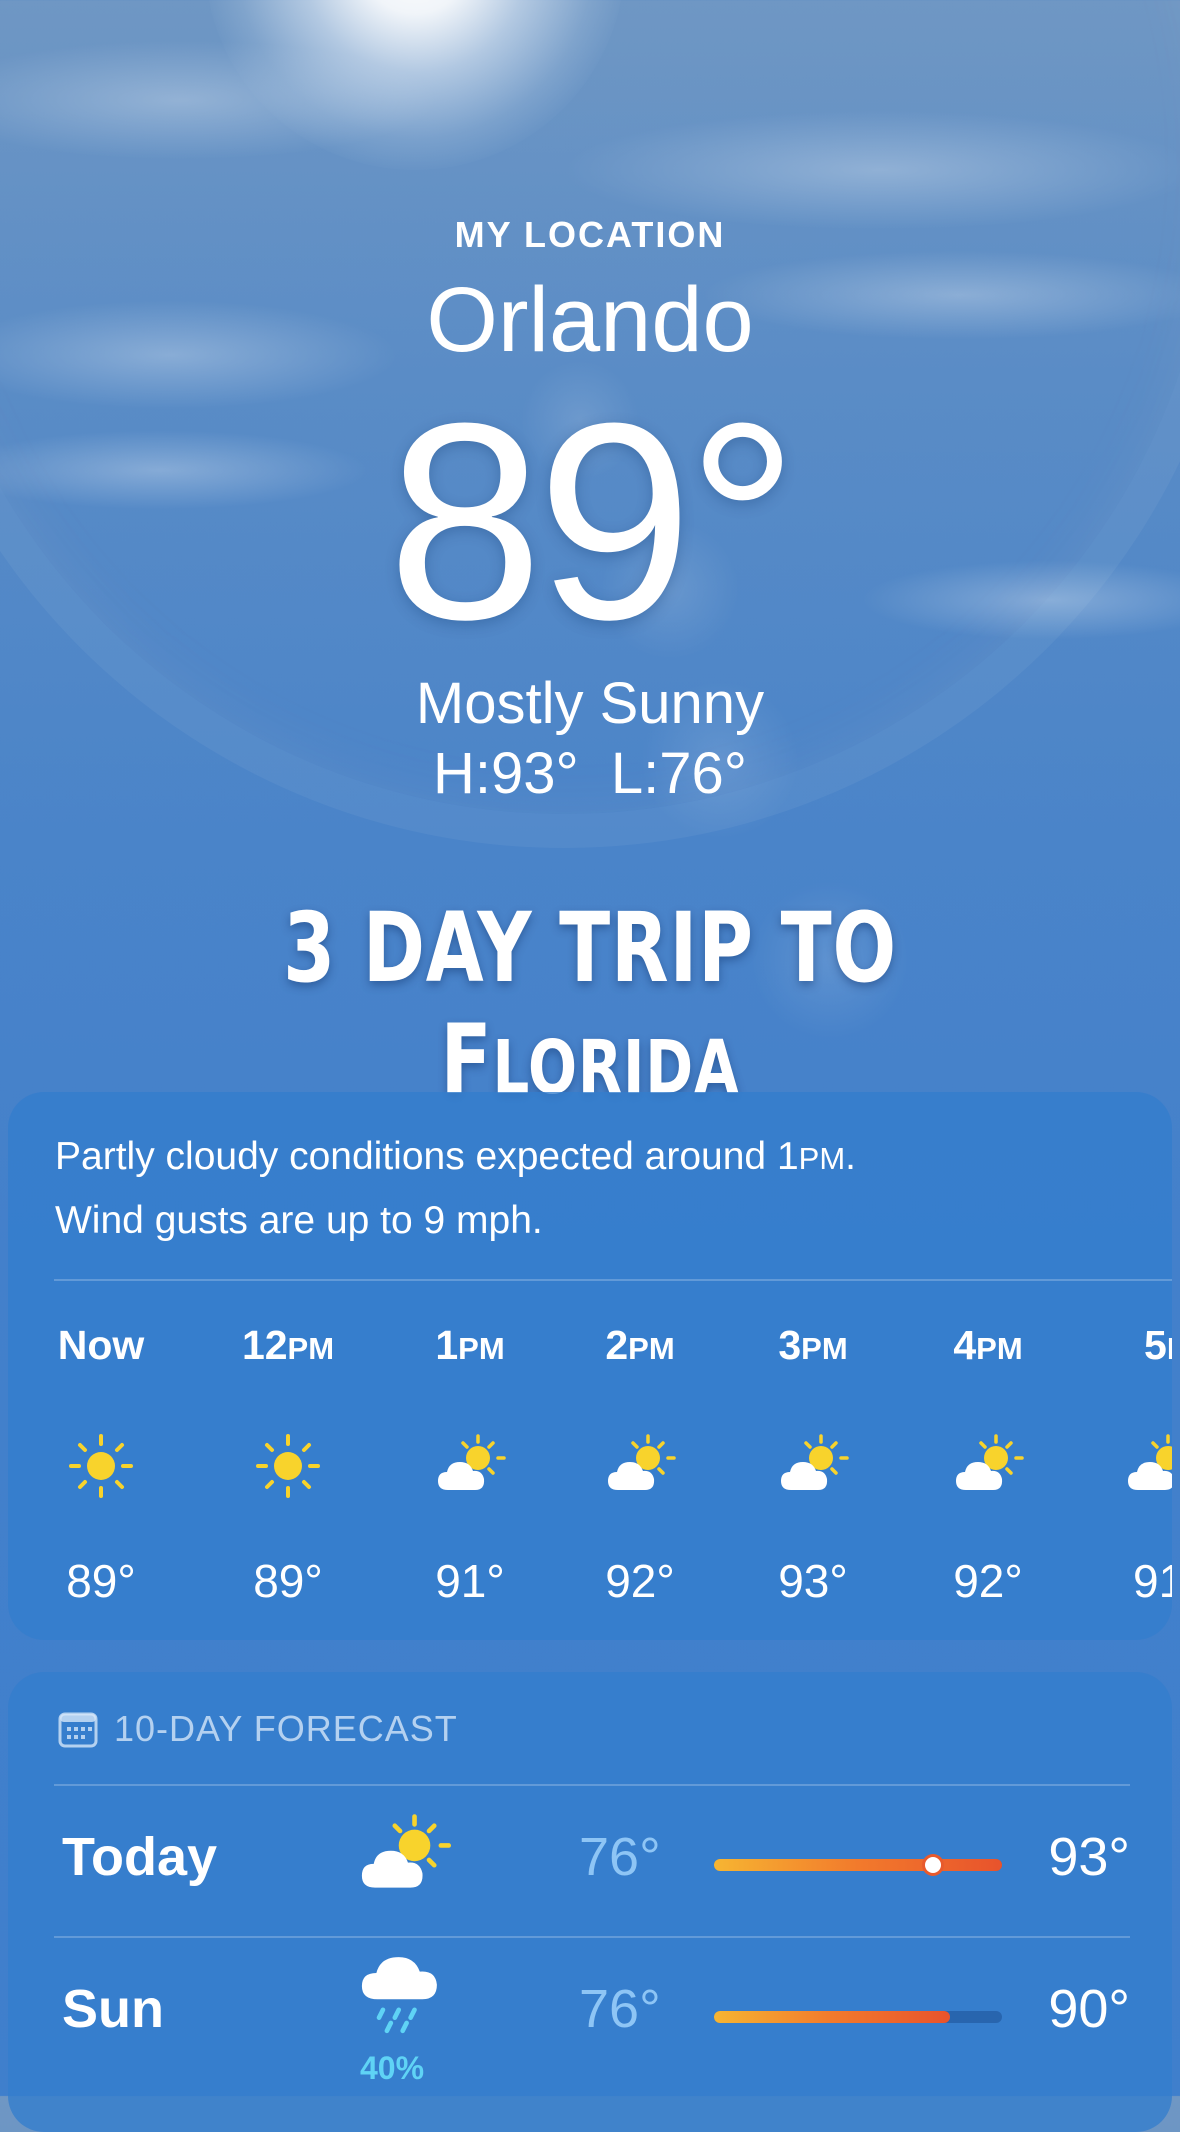 The image size is (1180, 2132). Describe the element at coordinates (932, 1865) in the screenshot. I see `current-temp-marker` at that location.